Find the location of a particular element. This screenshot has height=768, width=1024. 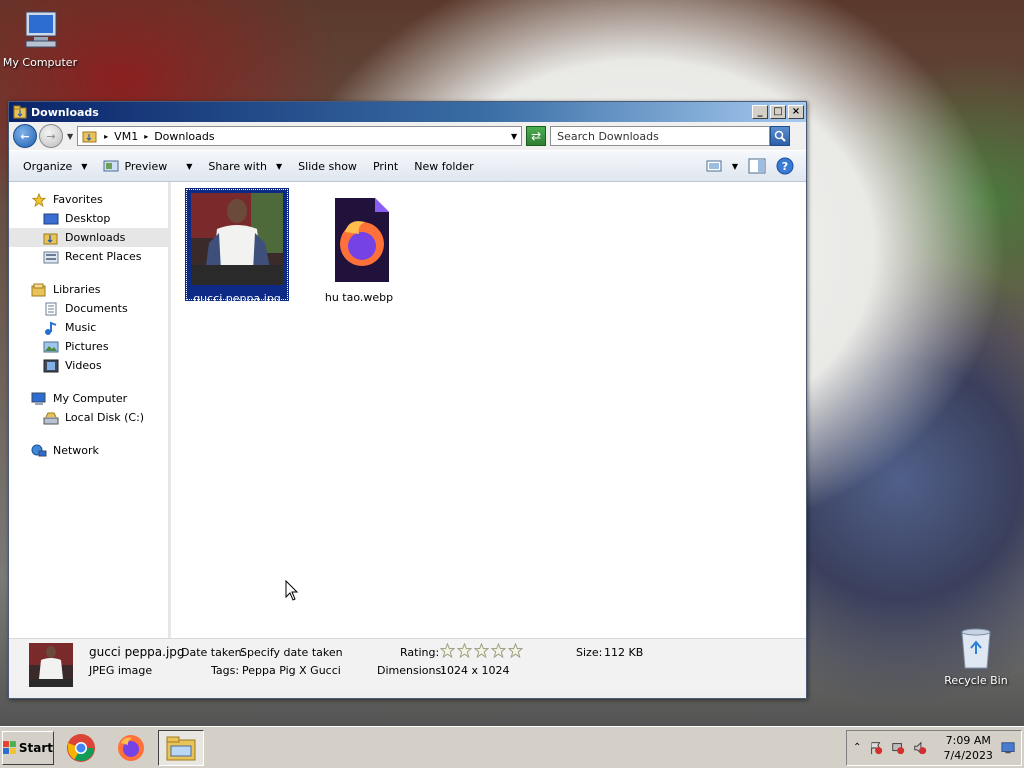

clock-date: 7/4/2023 is located at coordinates (968, 755).